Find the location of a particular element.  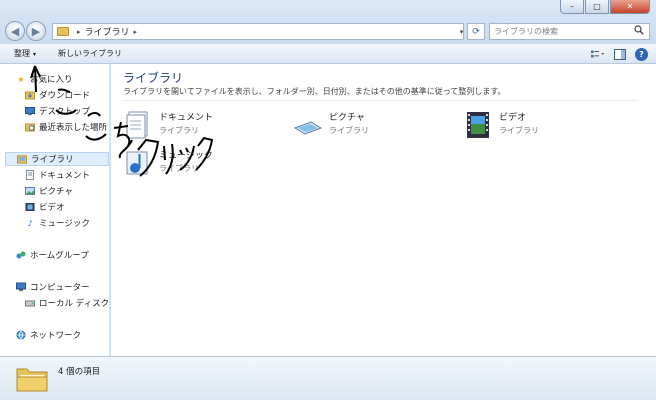

preview-pane-icon is located at coordinates (620, 54).